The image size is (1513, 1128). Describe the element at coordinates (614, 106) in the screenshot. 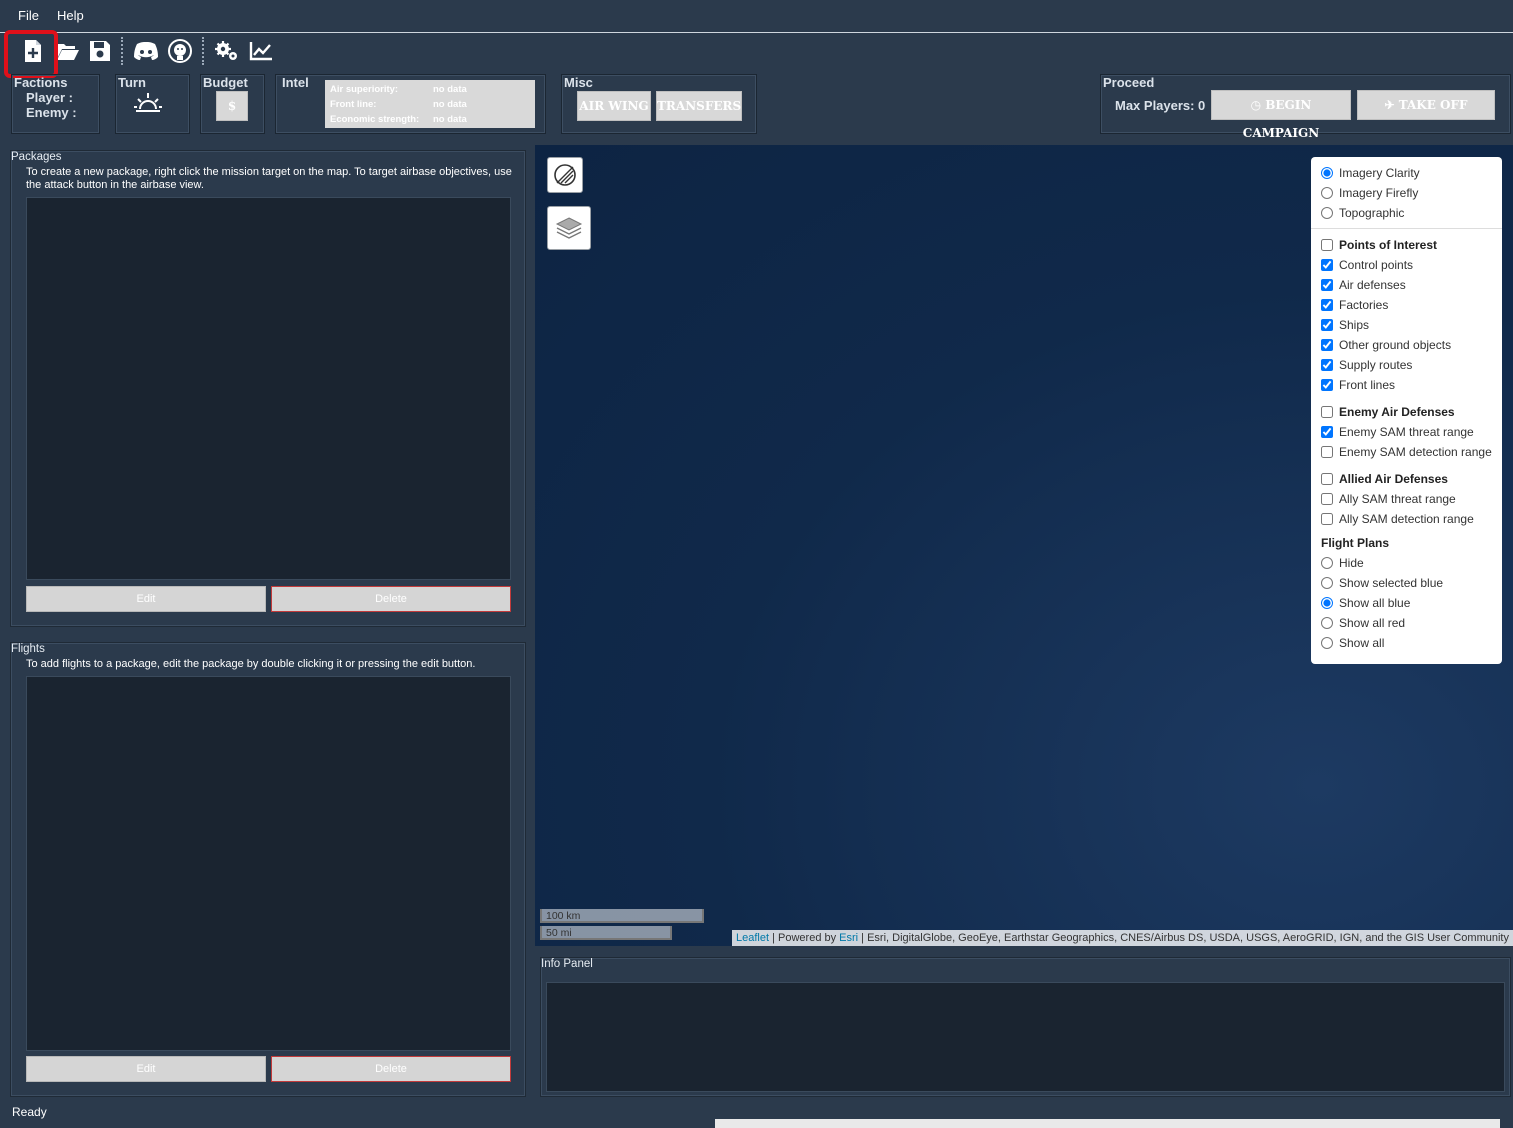

I see `air-wing-button: AIR WING` at that location.